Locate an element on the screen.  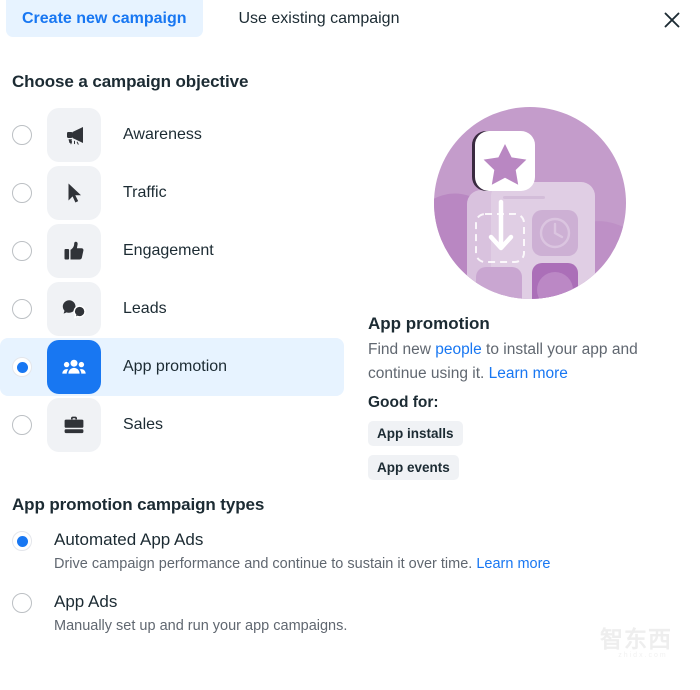
tab-use-existing-campaign: Use existing campaign is located at coordinates (319, 18).